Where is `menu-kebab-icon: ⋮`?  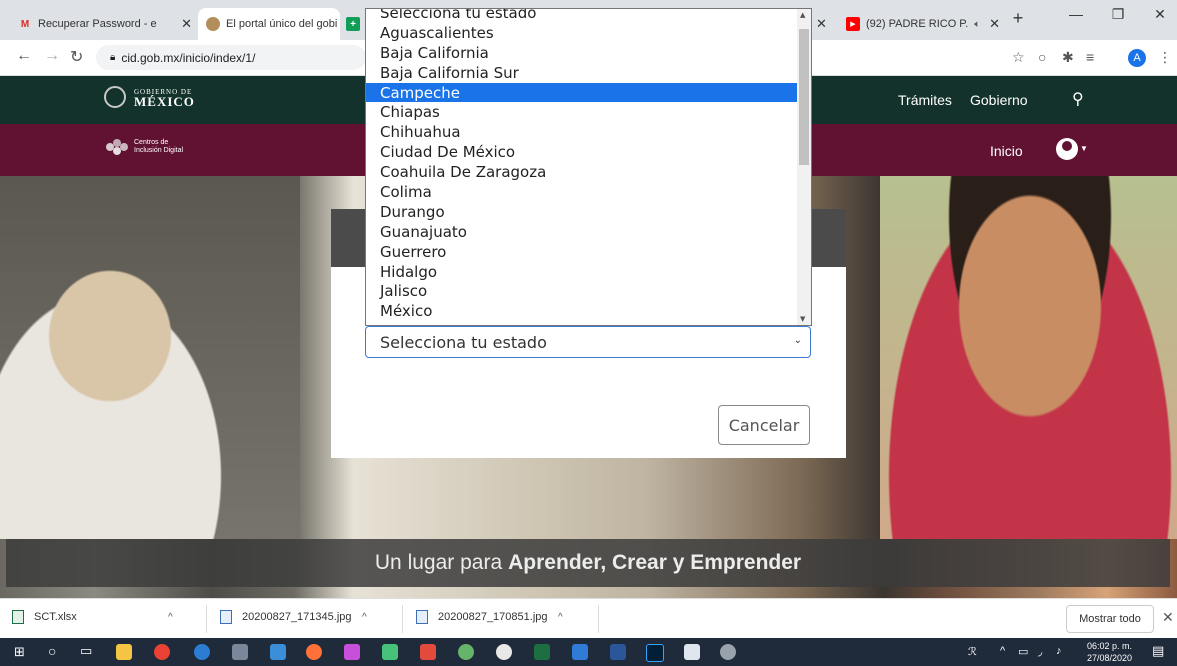 menu-kebab-icon: ⋮ is located at coordinates (1165, 57).